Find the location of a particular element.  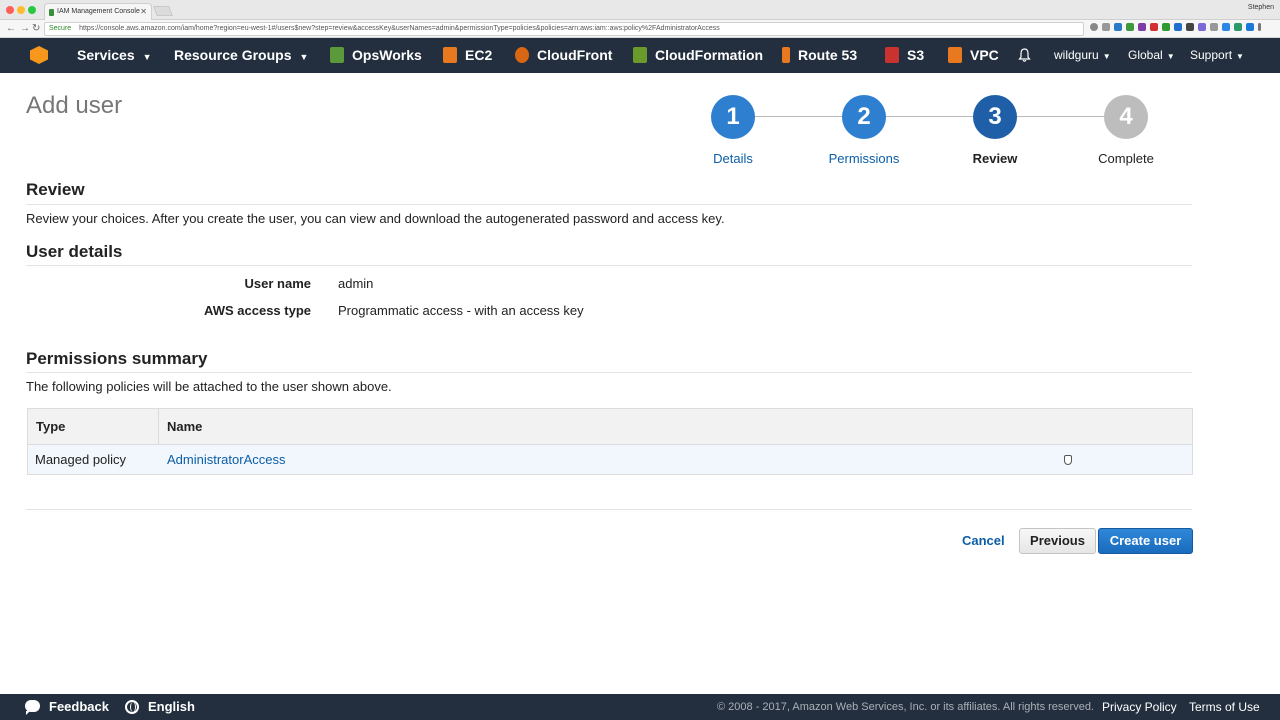

route53-shortcut: Route 53 is located at coordinates (819, 55).